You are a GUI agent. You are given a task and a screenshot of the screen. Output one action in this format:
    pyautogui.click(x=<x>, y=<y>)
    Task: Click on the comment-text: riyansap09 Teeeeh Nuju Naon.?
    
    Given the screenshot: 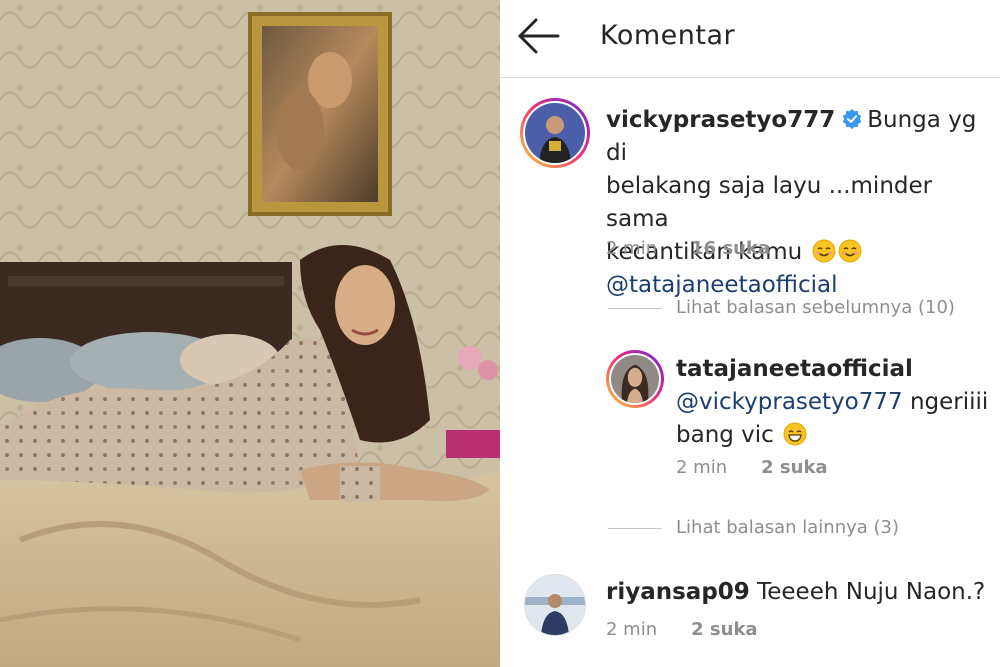 What is the action you would take?
    pyautogui.click(x=798, y=592)
    